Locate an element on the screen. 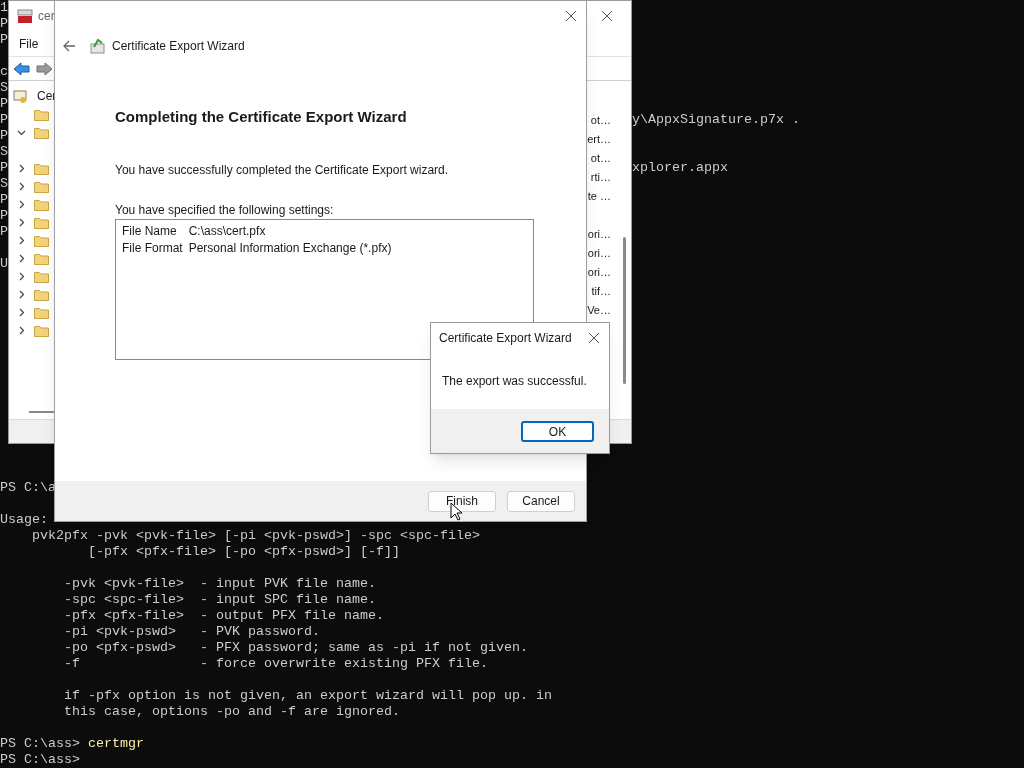 The height and width of the screenshot is (768, 1024). message-text: The export was successful. is located at coordinates (514, 381).